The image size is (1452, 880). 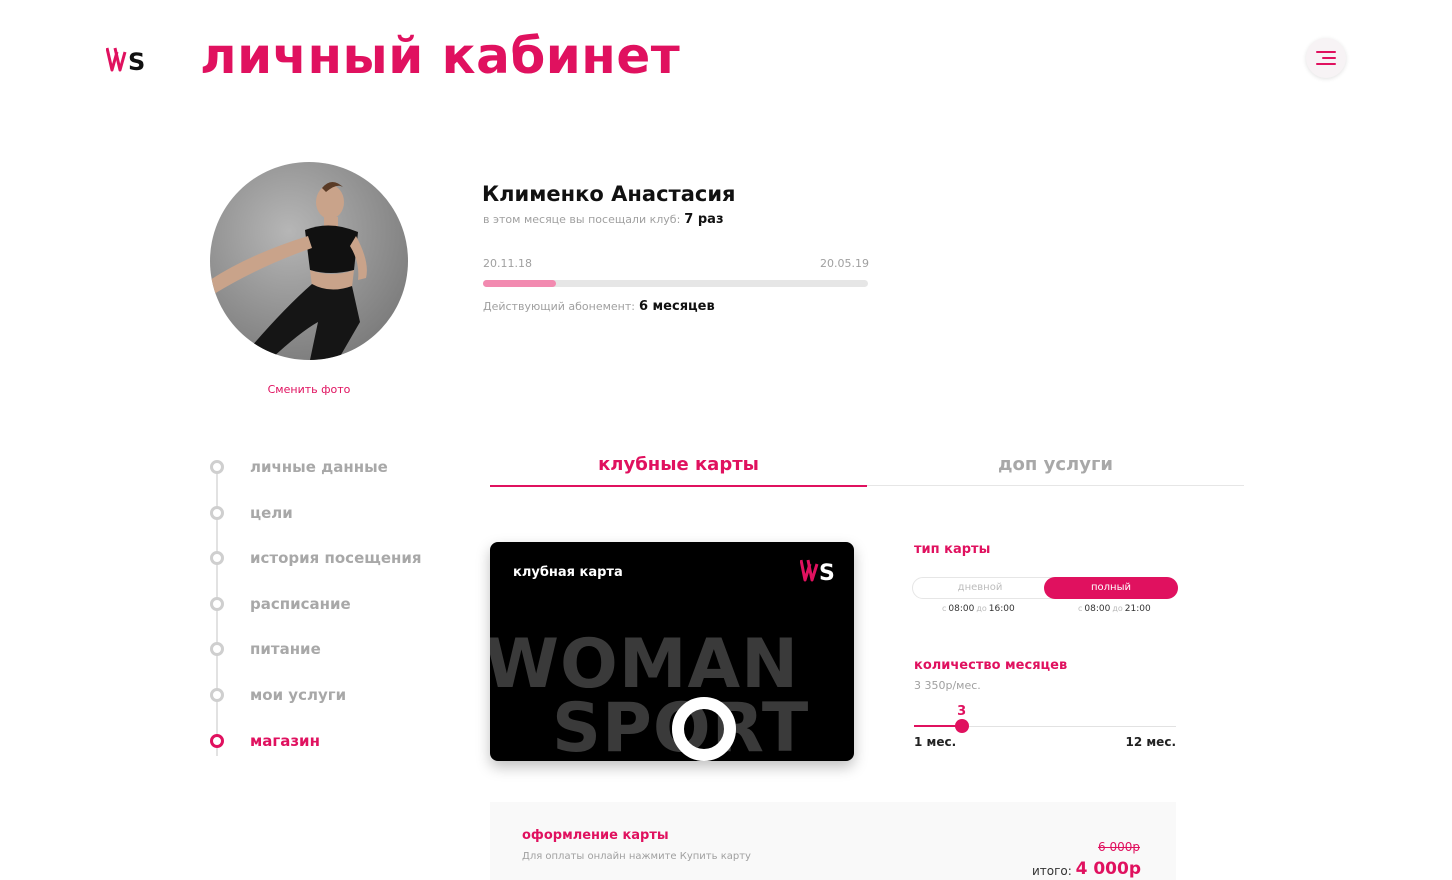 I want to click on sidebar-item-label: расписание, so click(x=300, y=603).